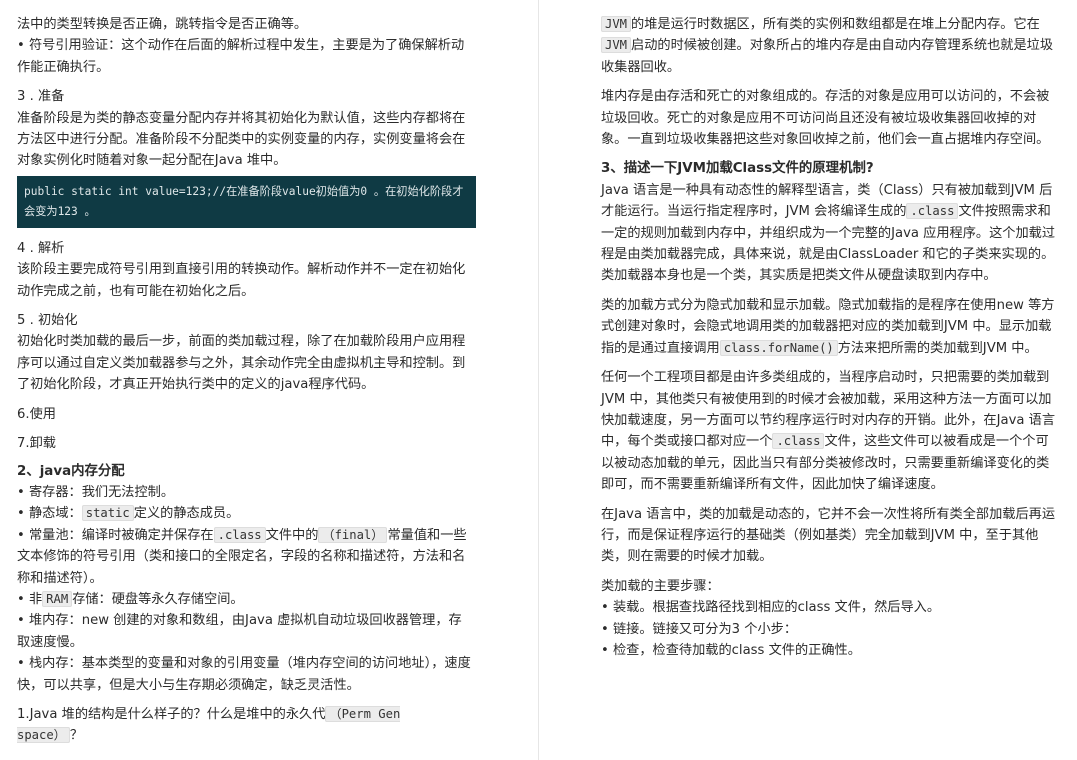 This screenshot has height=760, width=1077. Describe the element at coordinates (36, 414) in the screenshot. I see `section-heading: 6.使用` at that location.